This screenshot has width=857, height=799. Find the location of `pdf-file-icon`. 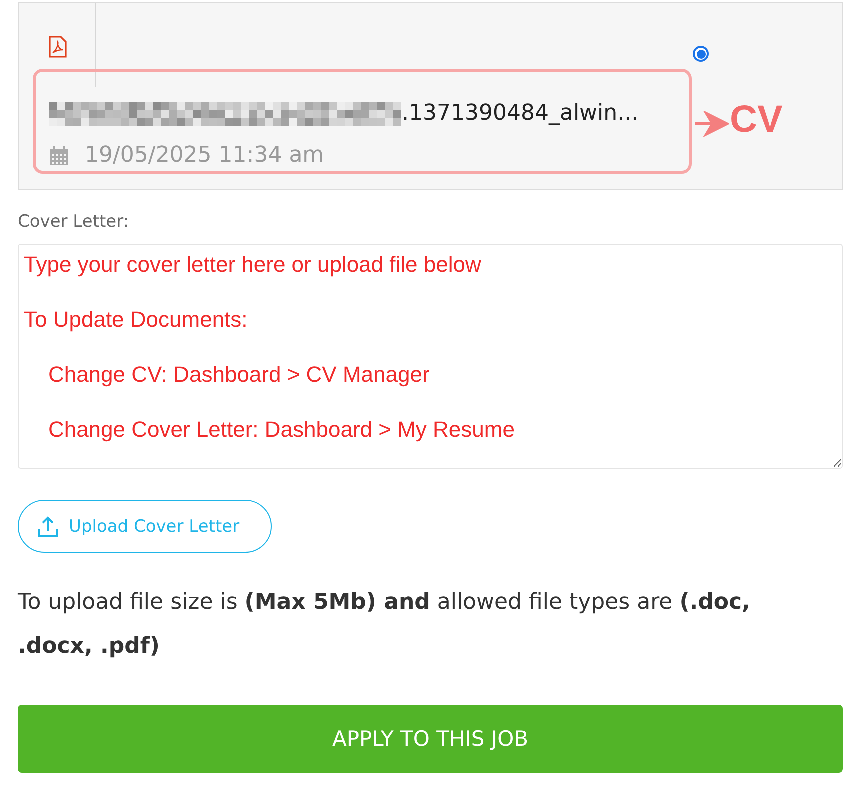

pdf-file-icon is located at coordinates (58, 47).